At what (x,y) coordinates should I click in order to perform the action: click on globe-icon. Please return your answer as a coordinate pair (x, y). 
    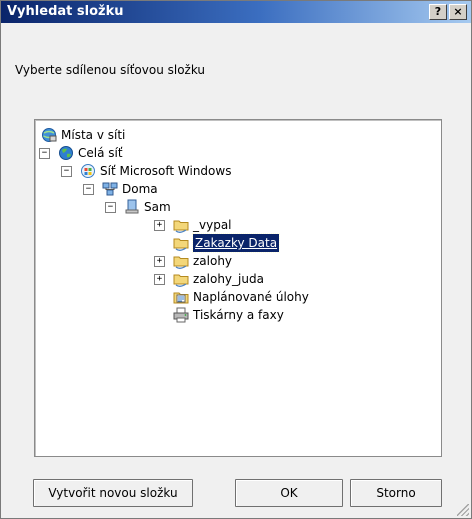
    Looking at the image, I should click on (66, 153).